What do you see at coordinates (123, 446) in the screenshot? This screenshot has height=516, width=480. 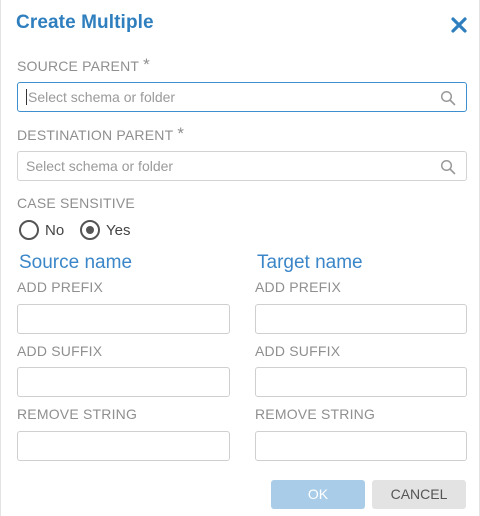 I see `source-remove-string-input` at bounding box center [123, 446].